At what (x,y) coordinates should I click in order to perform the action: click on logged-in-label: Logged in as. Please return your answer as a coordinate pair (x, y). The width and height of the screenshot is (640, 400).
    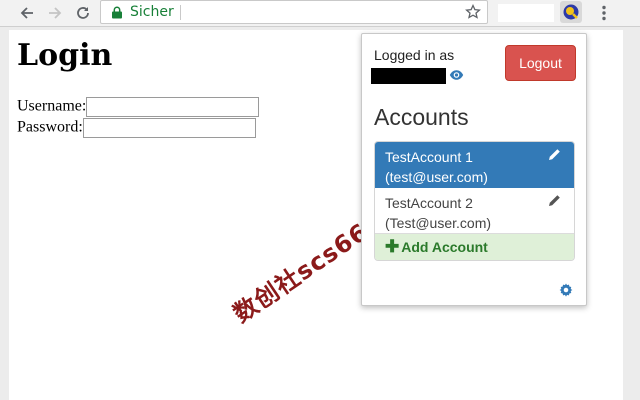
    Looking at the image, I should click on (414, 55).